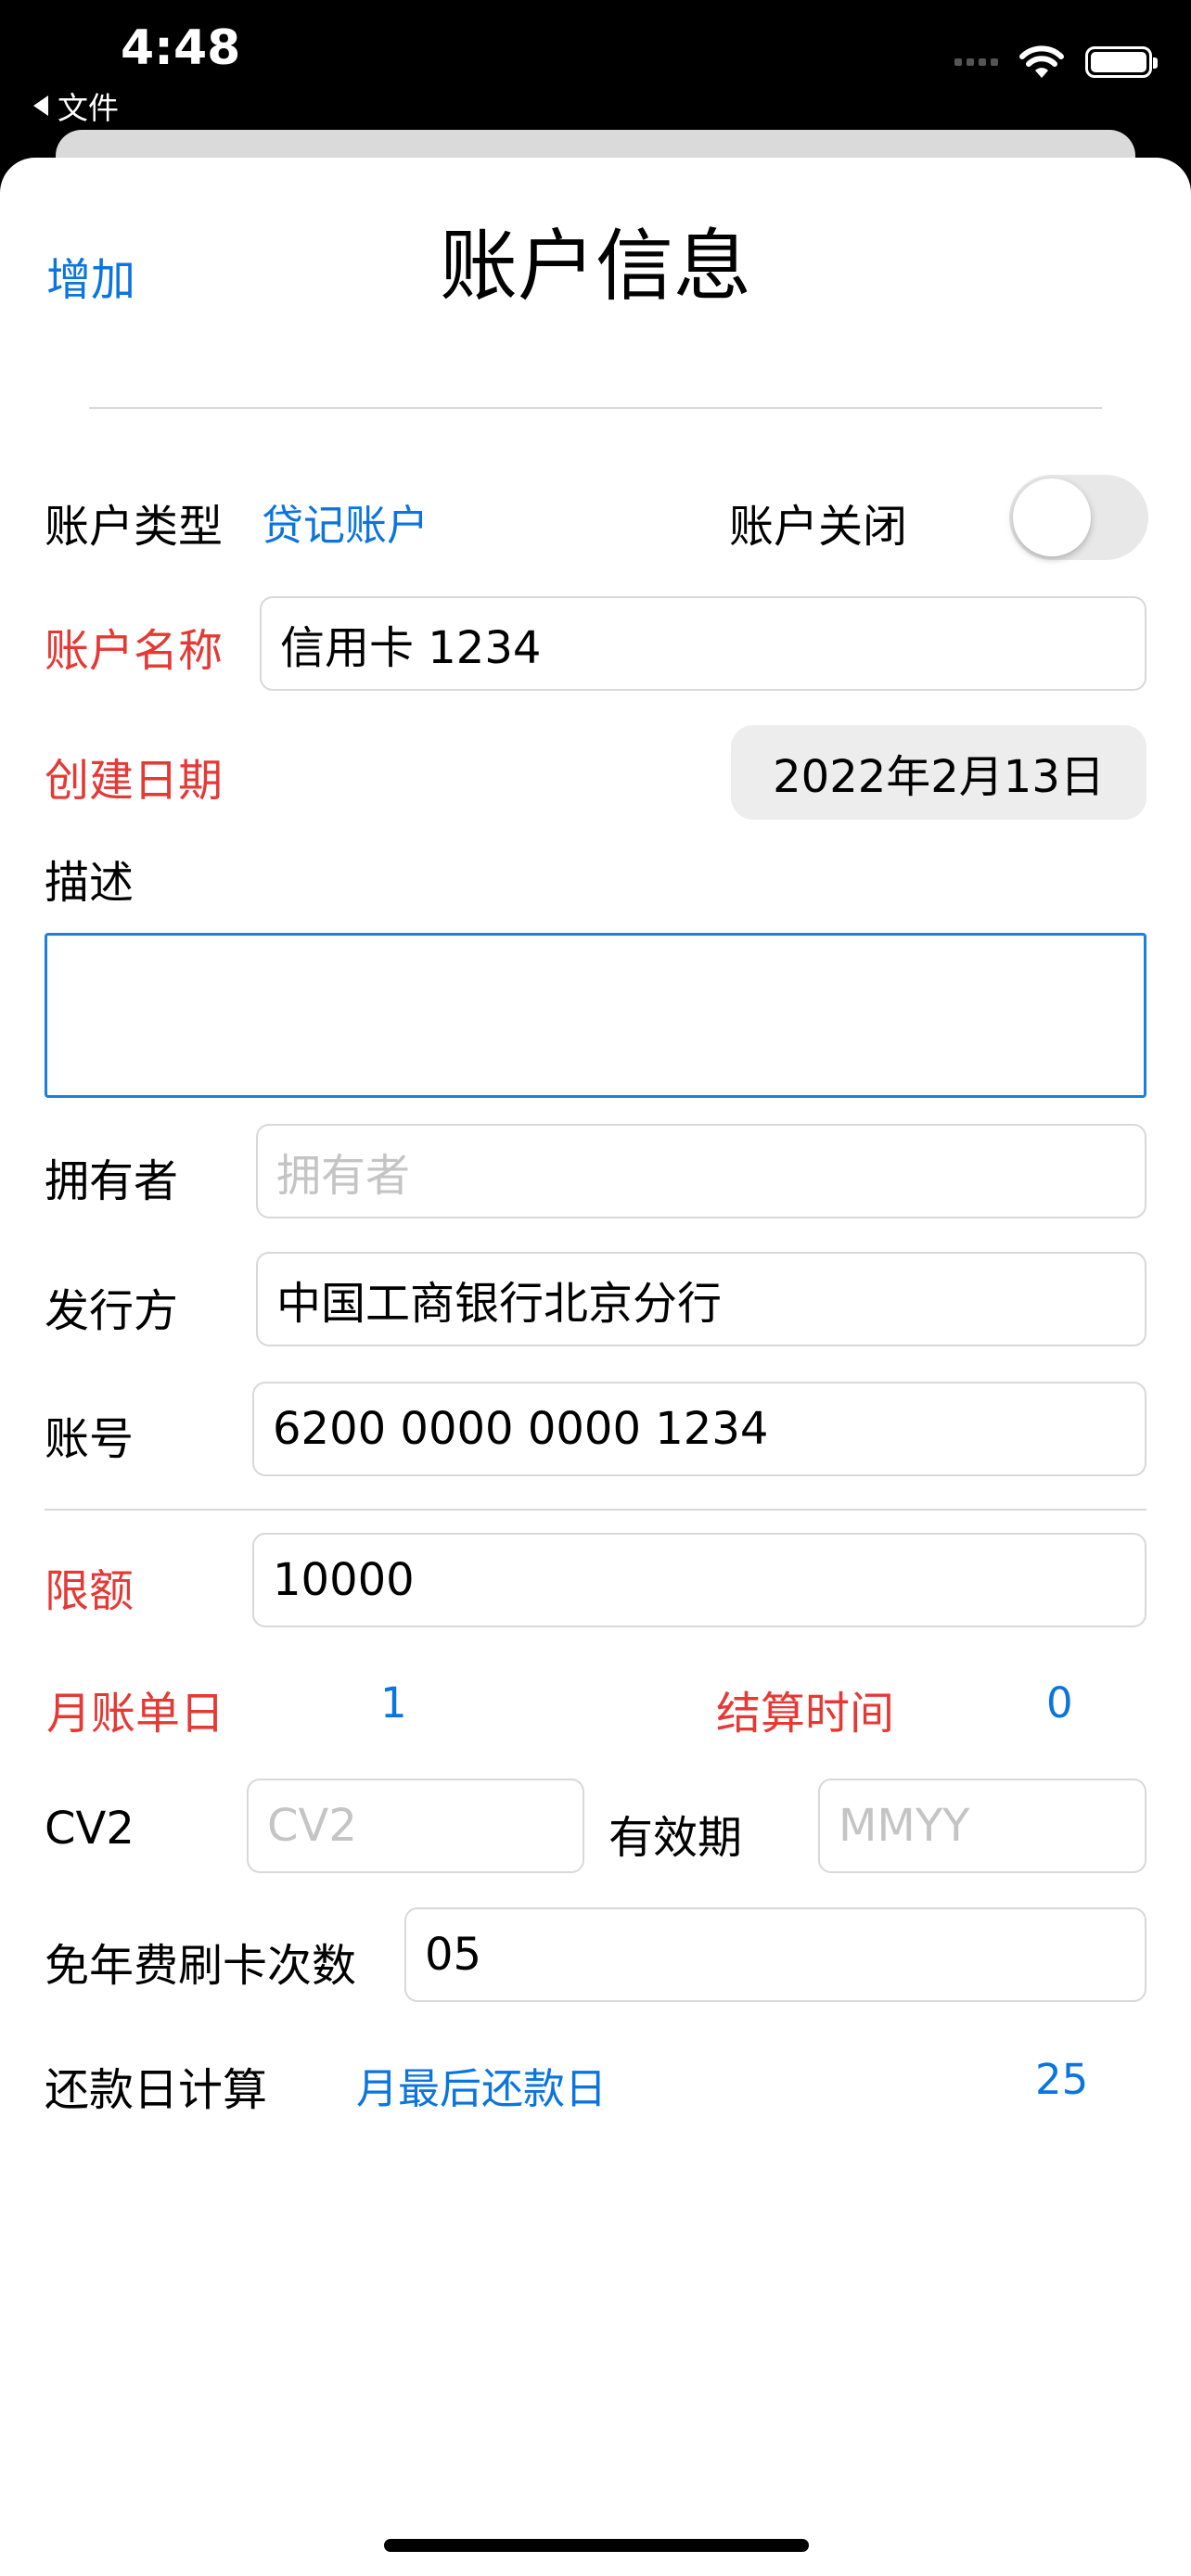 This screenshot has height=2576, width=1191. Describe the element at coordinates (499, 1304) in the screenshot. I see `issuer-value: 中国工商银行北京分行` at that location.